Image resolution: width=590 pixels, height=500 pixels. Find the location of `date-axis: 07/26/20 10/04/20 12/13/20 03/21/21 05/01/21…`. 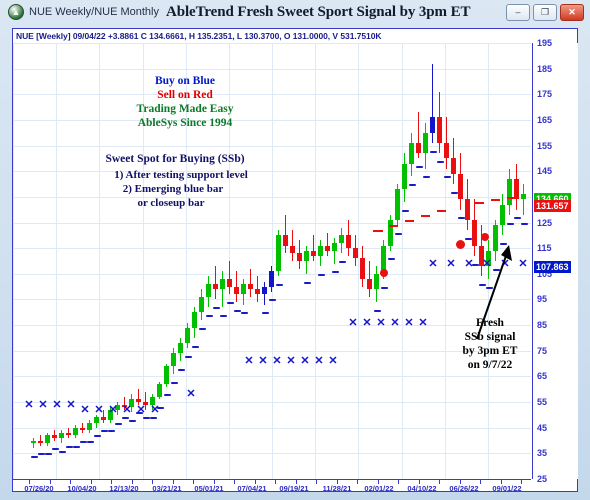

date-axis: 07/26/20 10/04/20 12/13/20 03/21/21 05/01/21… is located at coordinates (272, 486).